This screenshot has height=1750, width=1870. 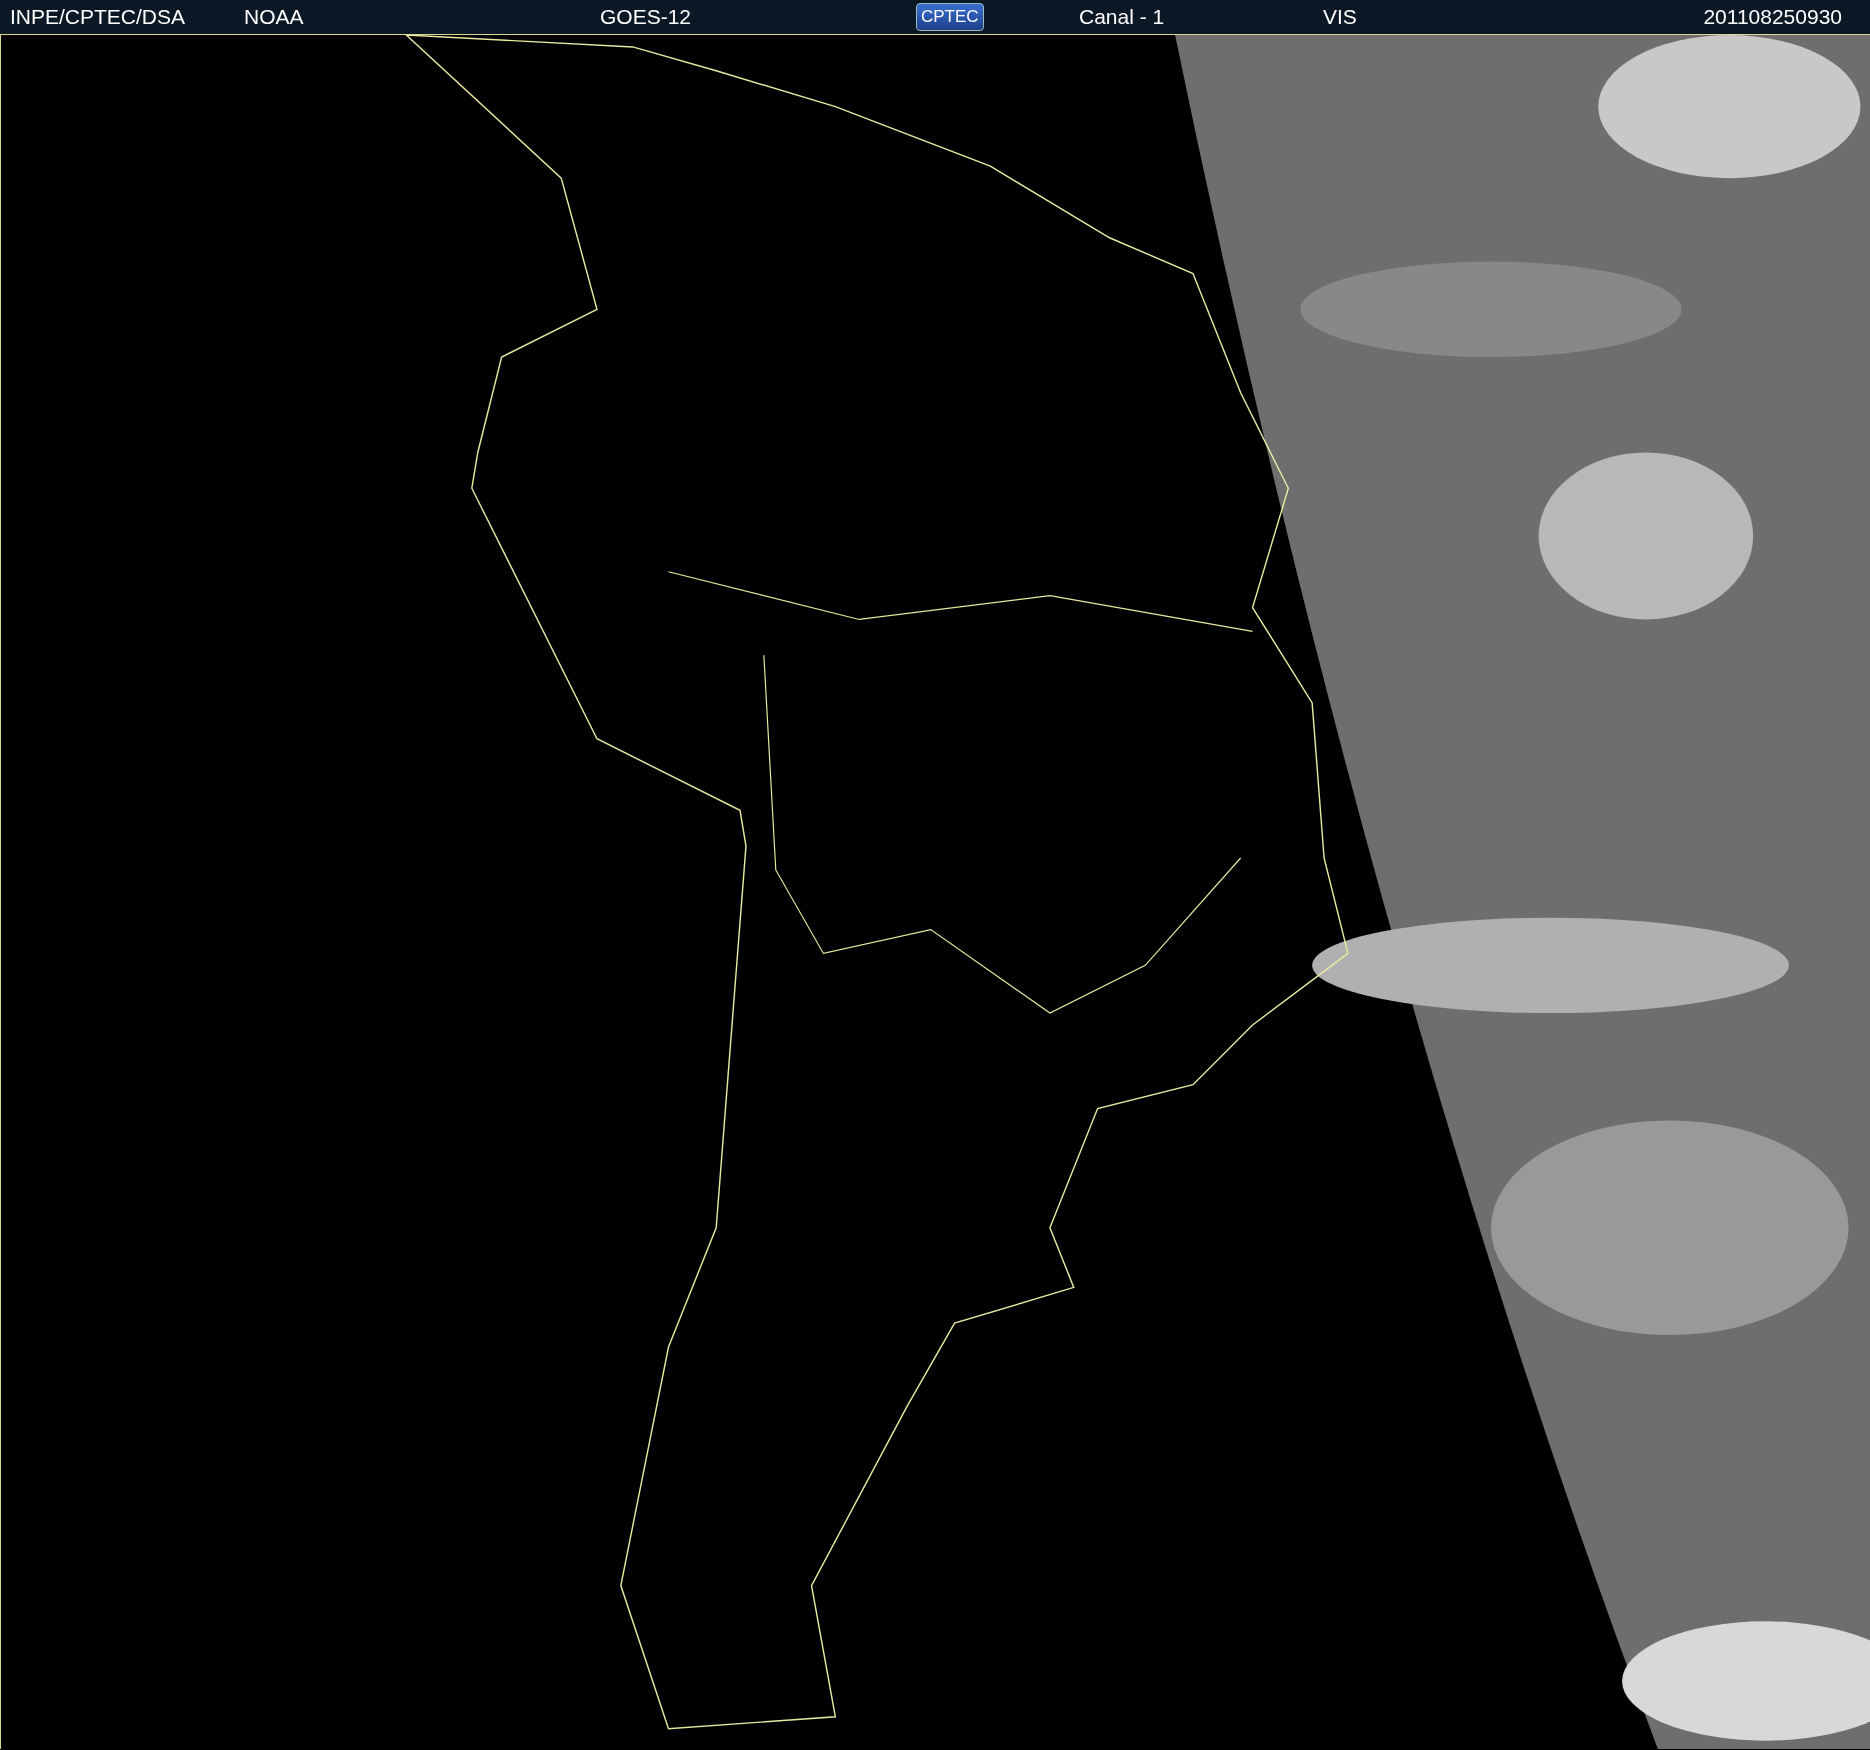 I want to click on header-label: INPE/CPTEC/DSA, so click(x=98, y=17).